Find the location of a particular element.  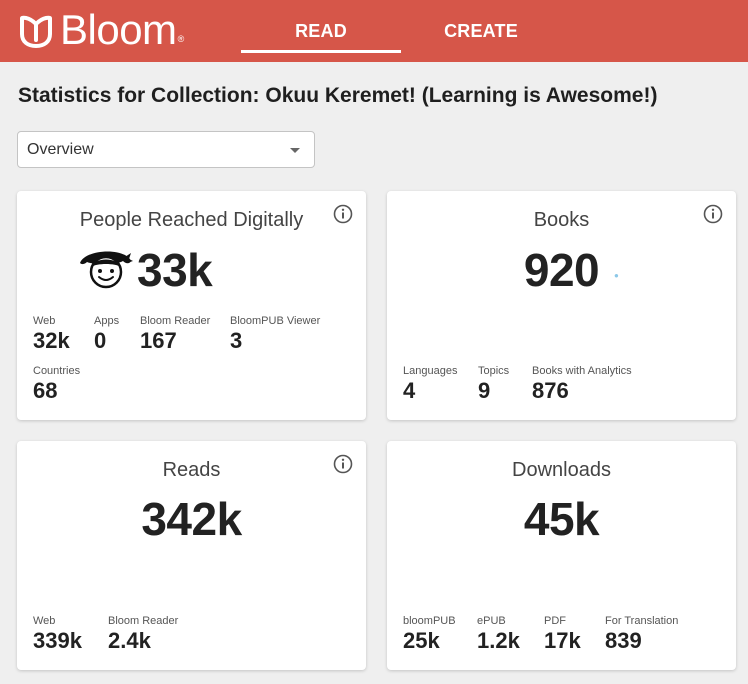

stat-label: Apps is located at coordinates (107, 321).